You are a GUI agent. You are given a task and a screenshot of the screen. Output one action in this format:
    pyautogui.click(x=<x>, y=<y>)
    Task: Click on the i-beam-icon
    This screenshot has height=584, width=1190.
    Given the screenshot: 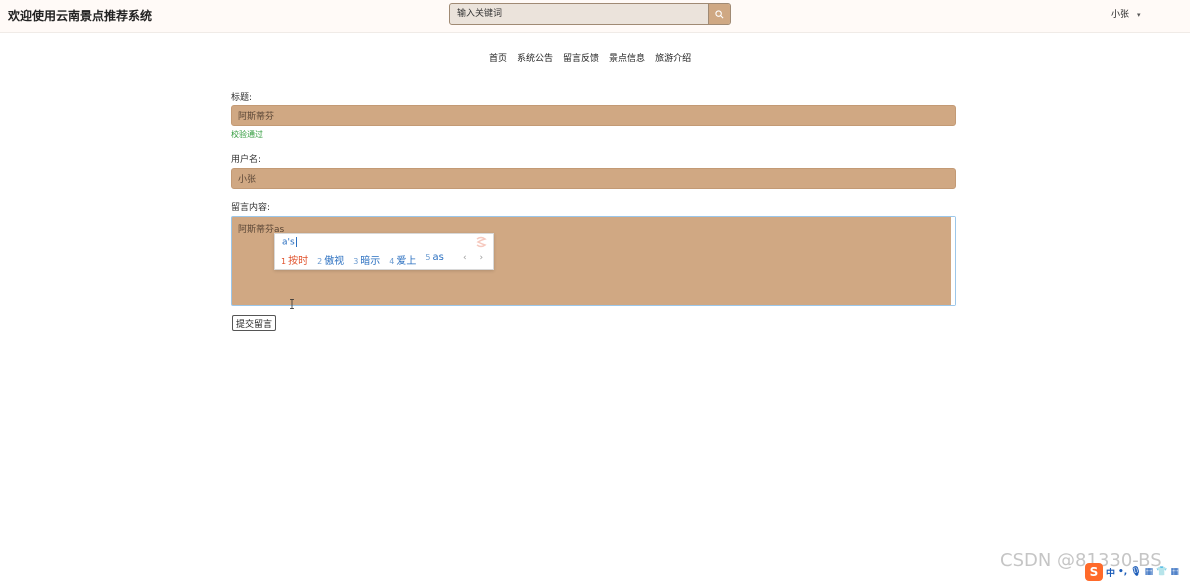 What is the action you would take?
    pyautogui.click(x=292, y=304)
    